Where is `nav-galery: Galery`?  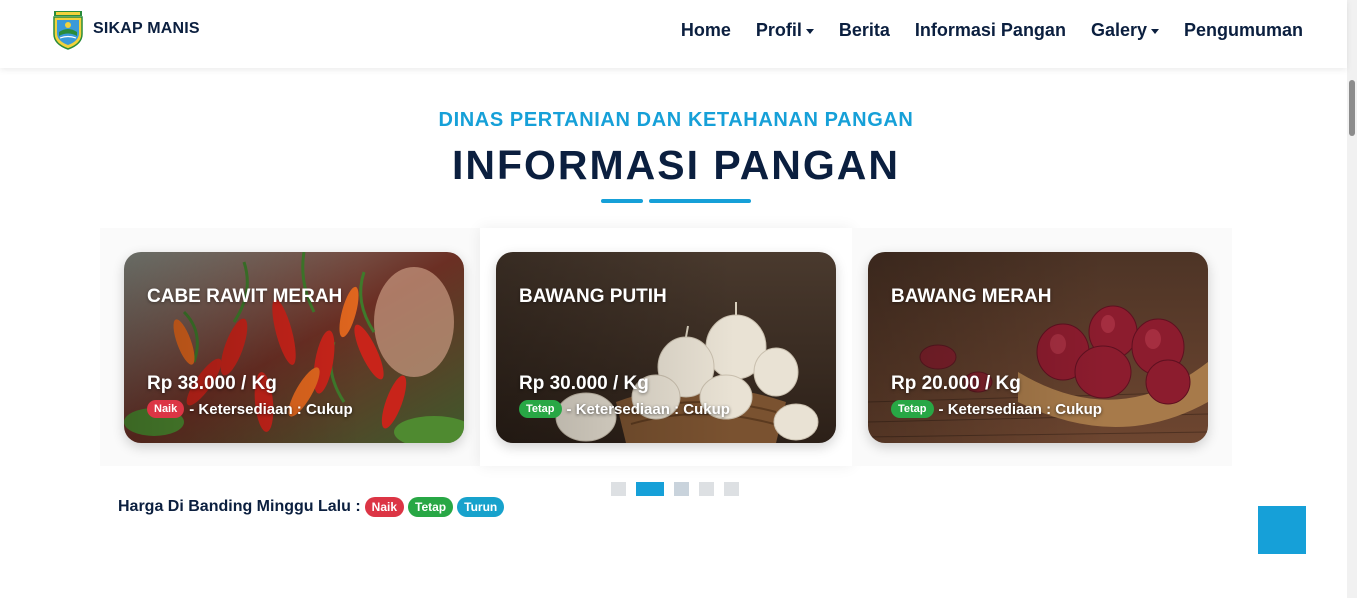
nav-galery: Galery is located at coordinates (1125, 30).